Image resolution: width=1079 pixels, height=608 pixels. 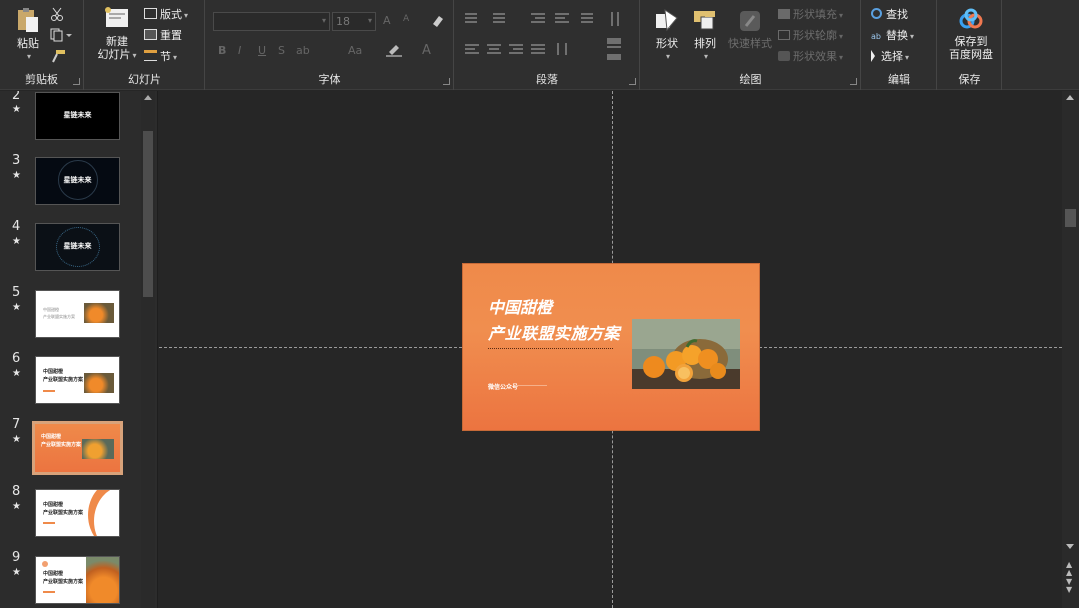 I want to click on format-painter-icon, so click(x=58, y=56).